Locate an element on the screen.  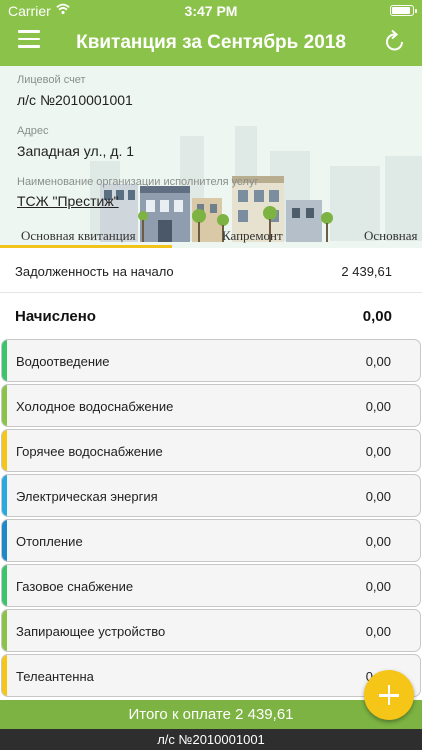
provider-link: ТСЖ "Престиж" is located at coordinates (68, 201).